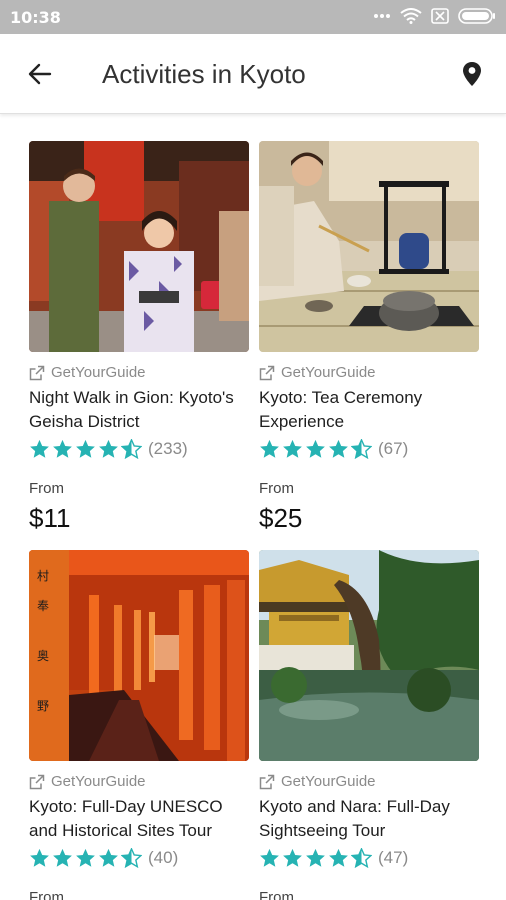 The image size is (506, 900). Describe the element at coordinates (139, 655) in the screenshot. I see `activity-photo: 村 奉 奥 野` at that location.